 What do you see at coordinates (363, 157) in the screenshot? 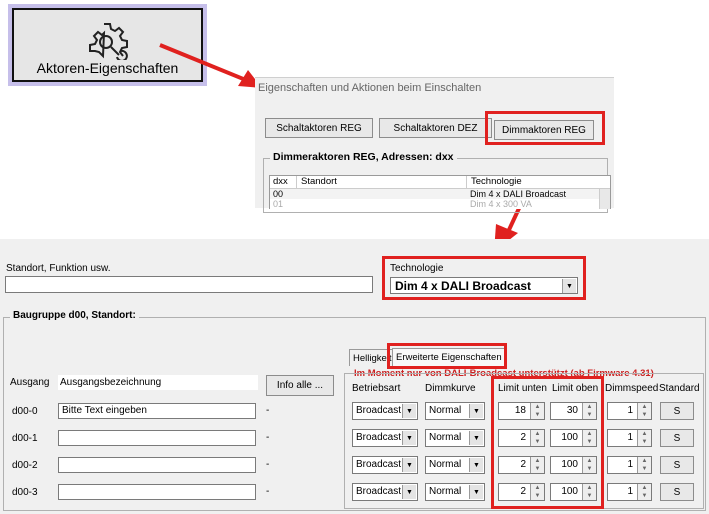
I see `dimmeraktoren-group-title: Dimmeraktoren REG, Adressen: dxx` at bounding box center [363, 157].